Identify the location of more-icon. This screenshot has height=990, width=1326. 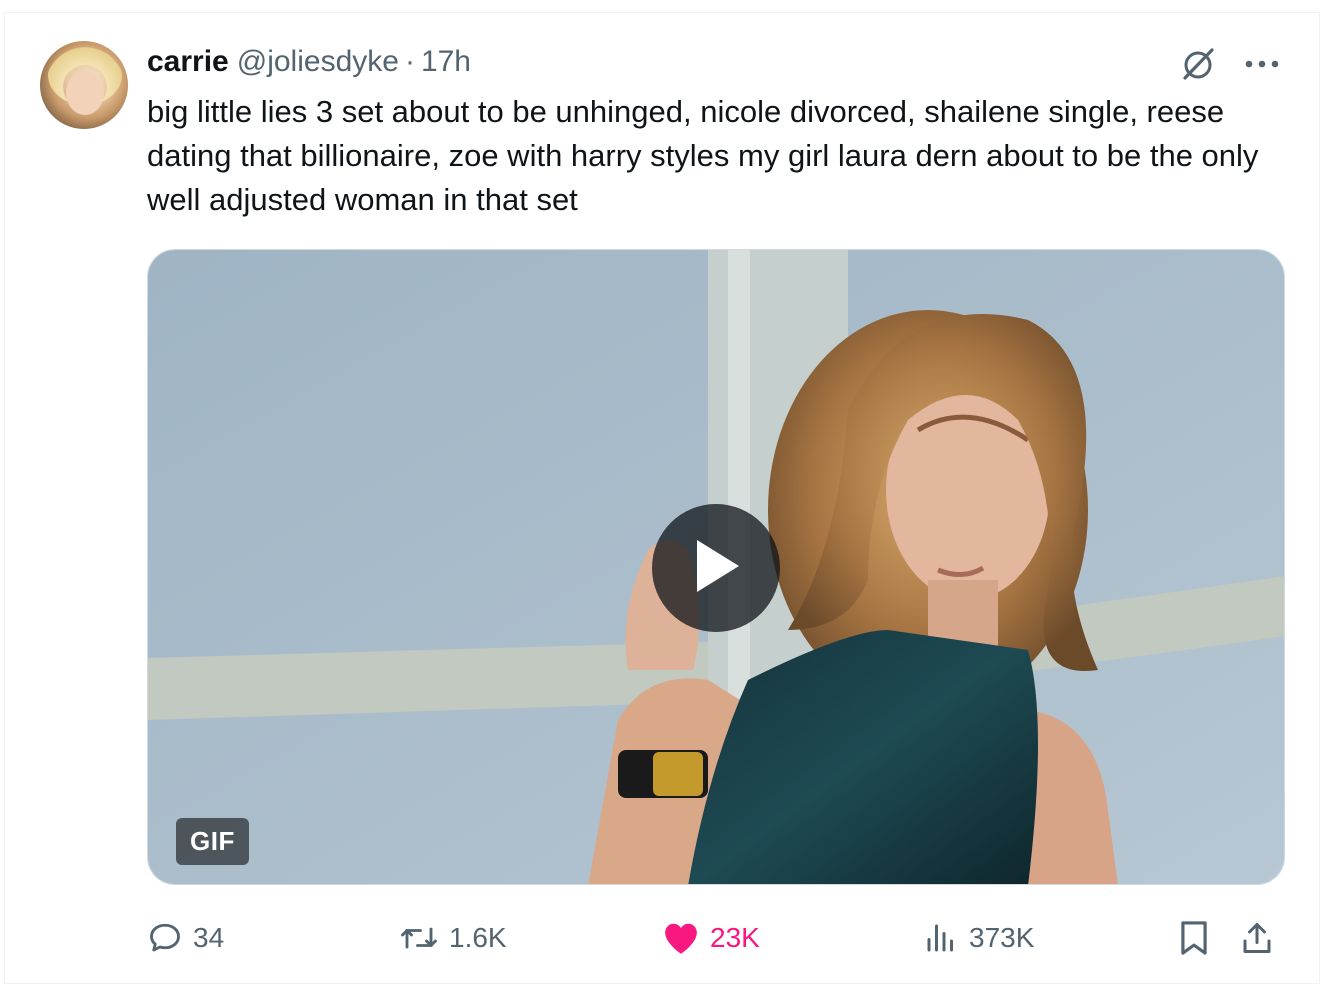
(1262, 64).